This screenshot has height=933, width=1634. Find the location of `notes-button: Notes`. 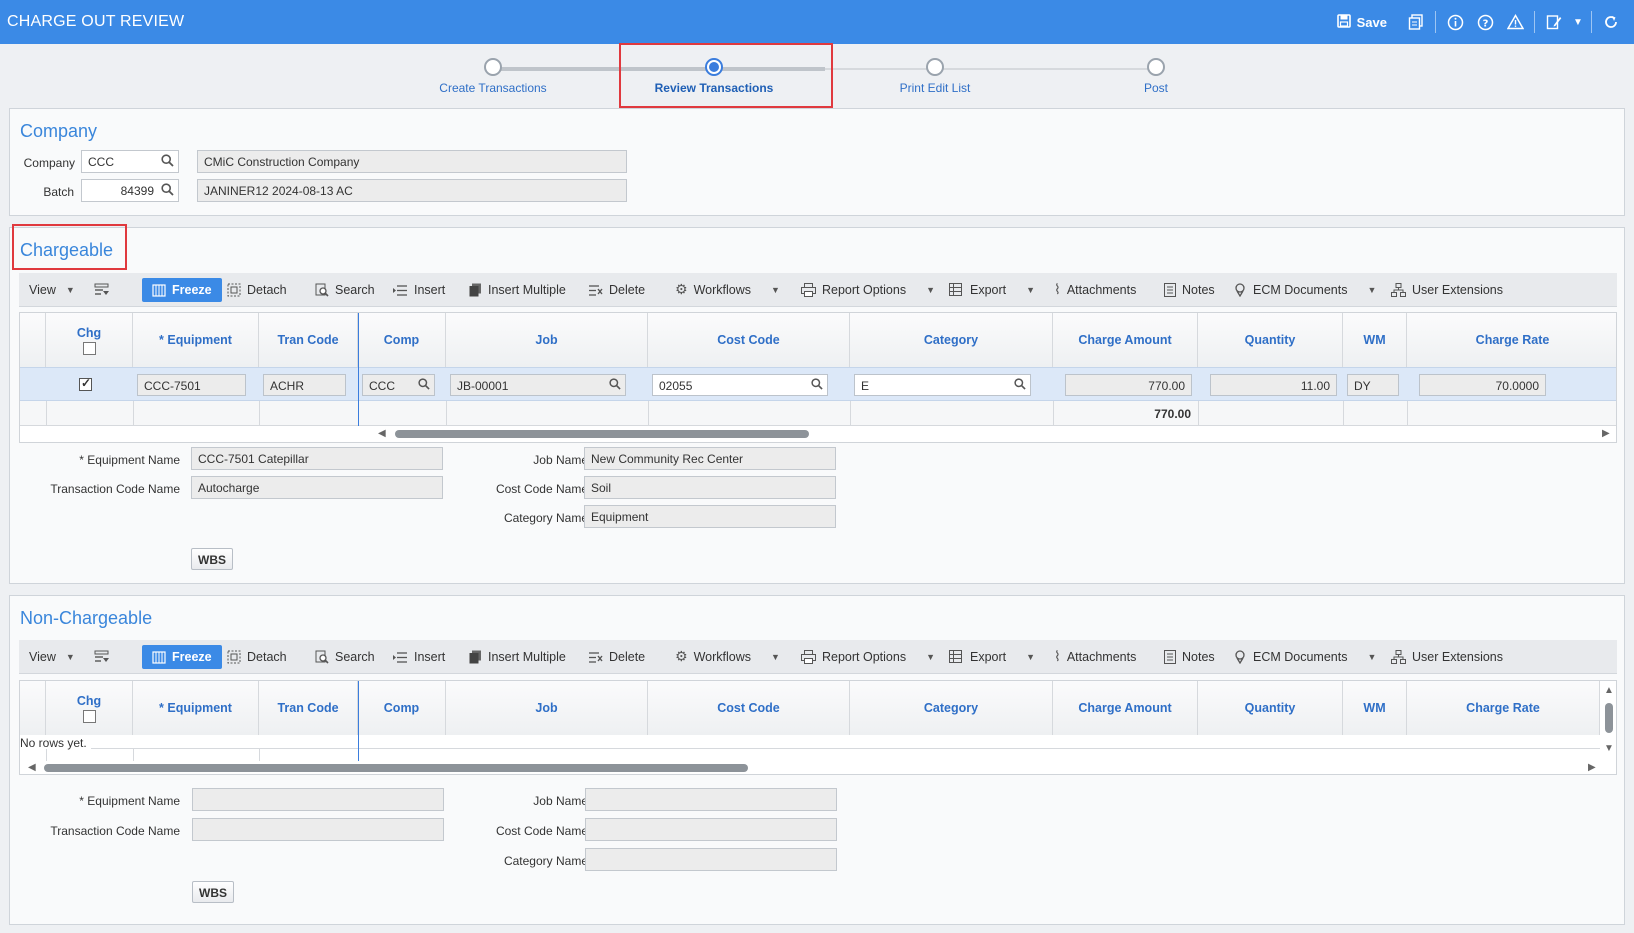

notes-button: Notes is located at coordinates (1189, 290).